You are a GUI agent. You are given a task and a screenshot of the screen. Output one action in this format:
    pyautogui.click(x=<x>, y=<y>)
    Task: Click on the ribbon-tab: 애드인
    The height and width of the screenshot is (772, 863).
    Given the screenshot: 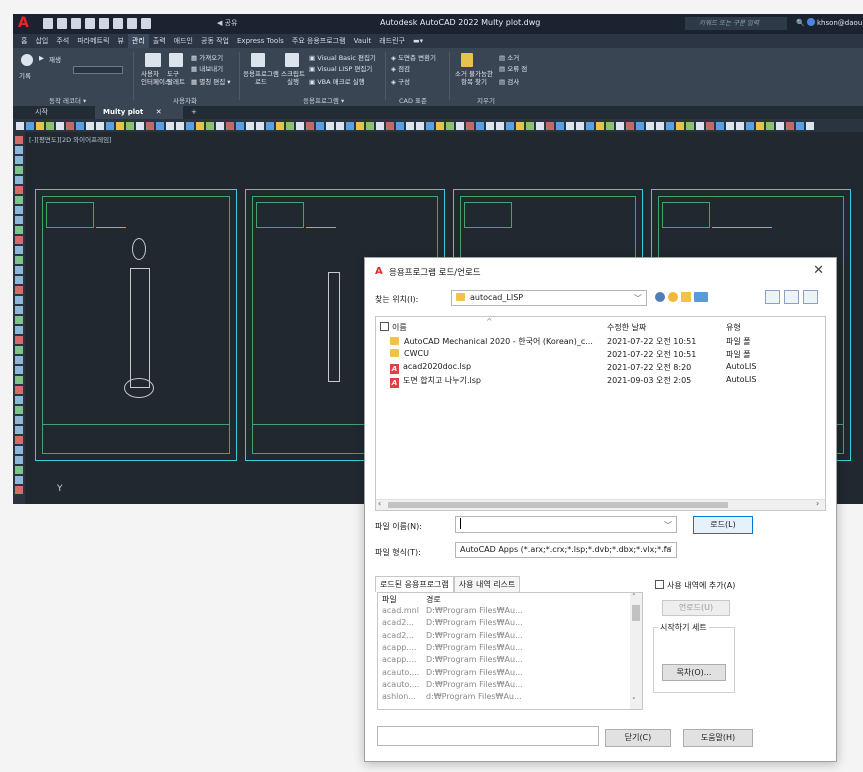 What is the action you would take?
    pyautogui.click(x=183, y=41)
    